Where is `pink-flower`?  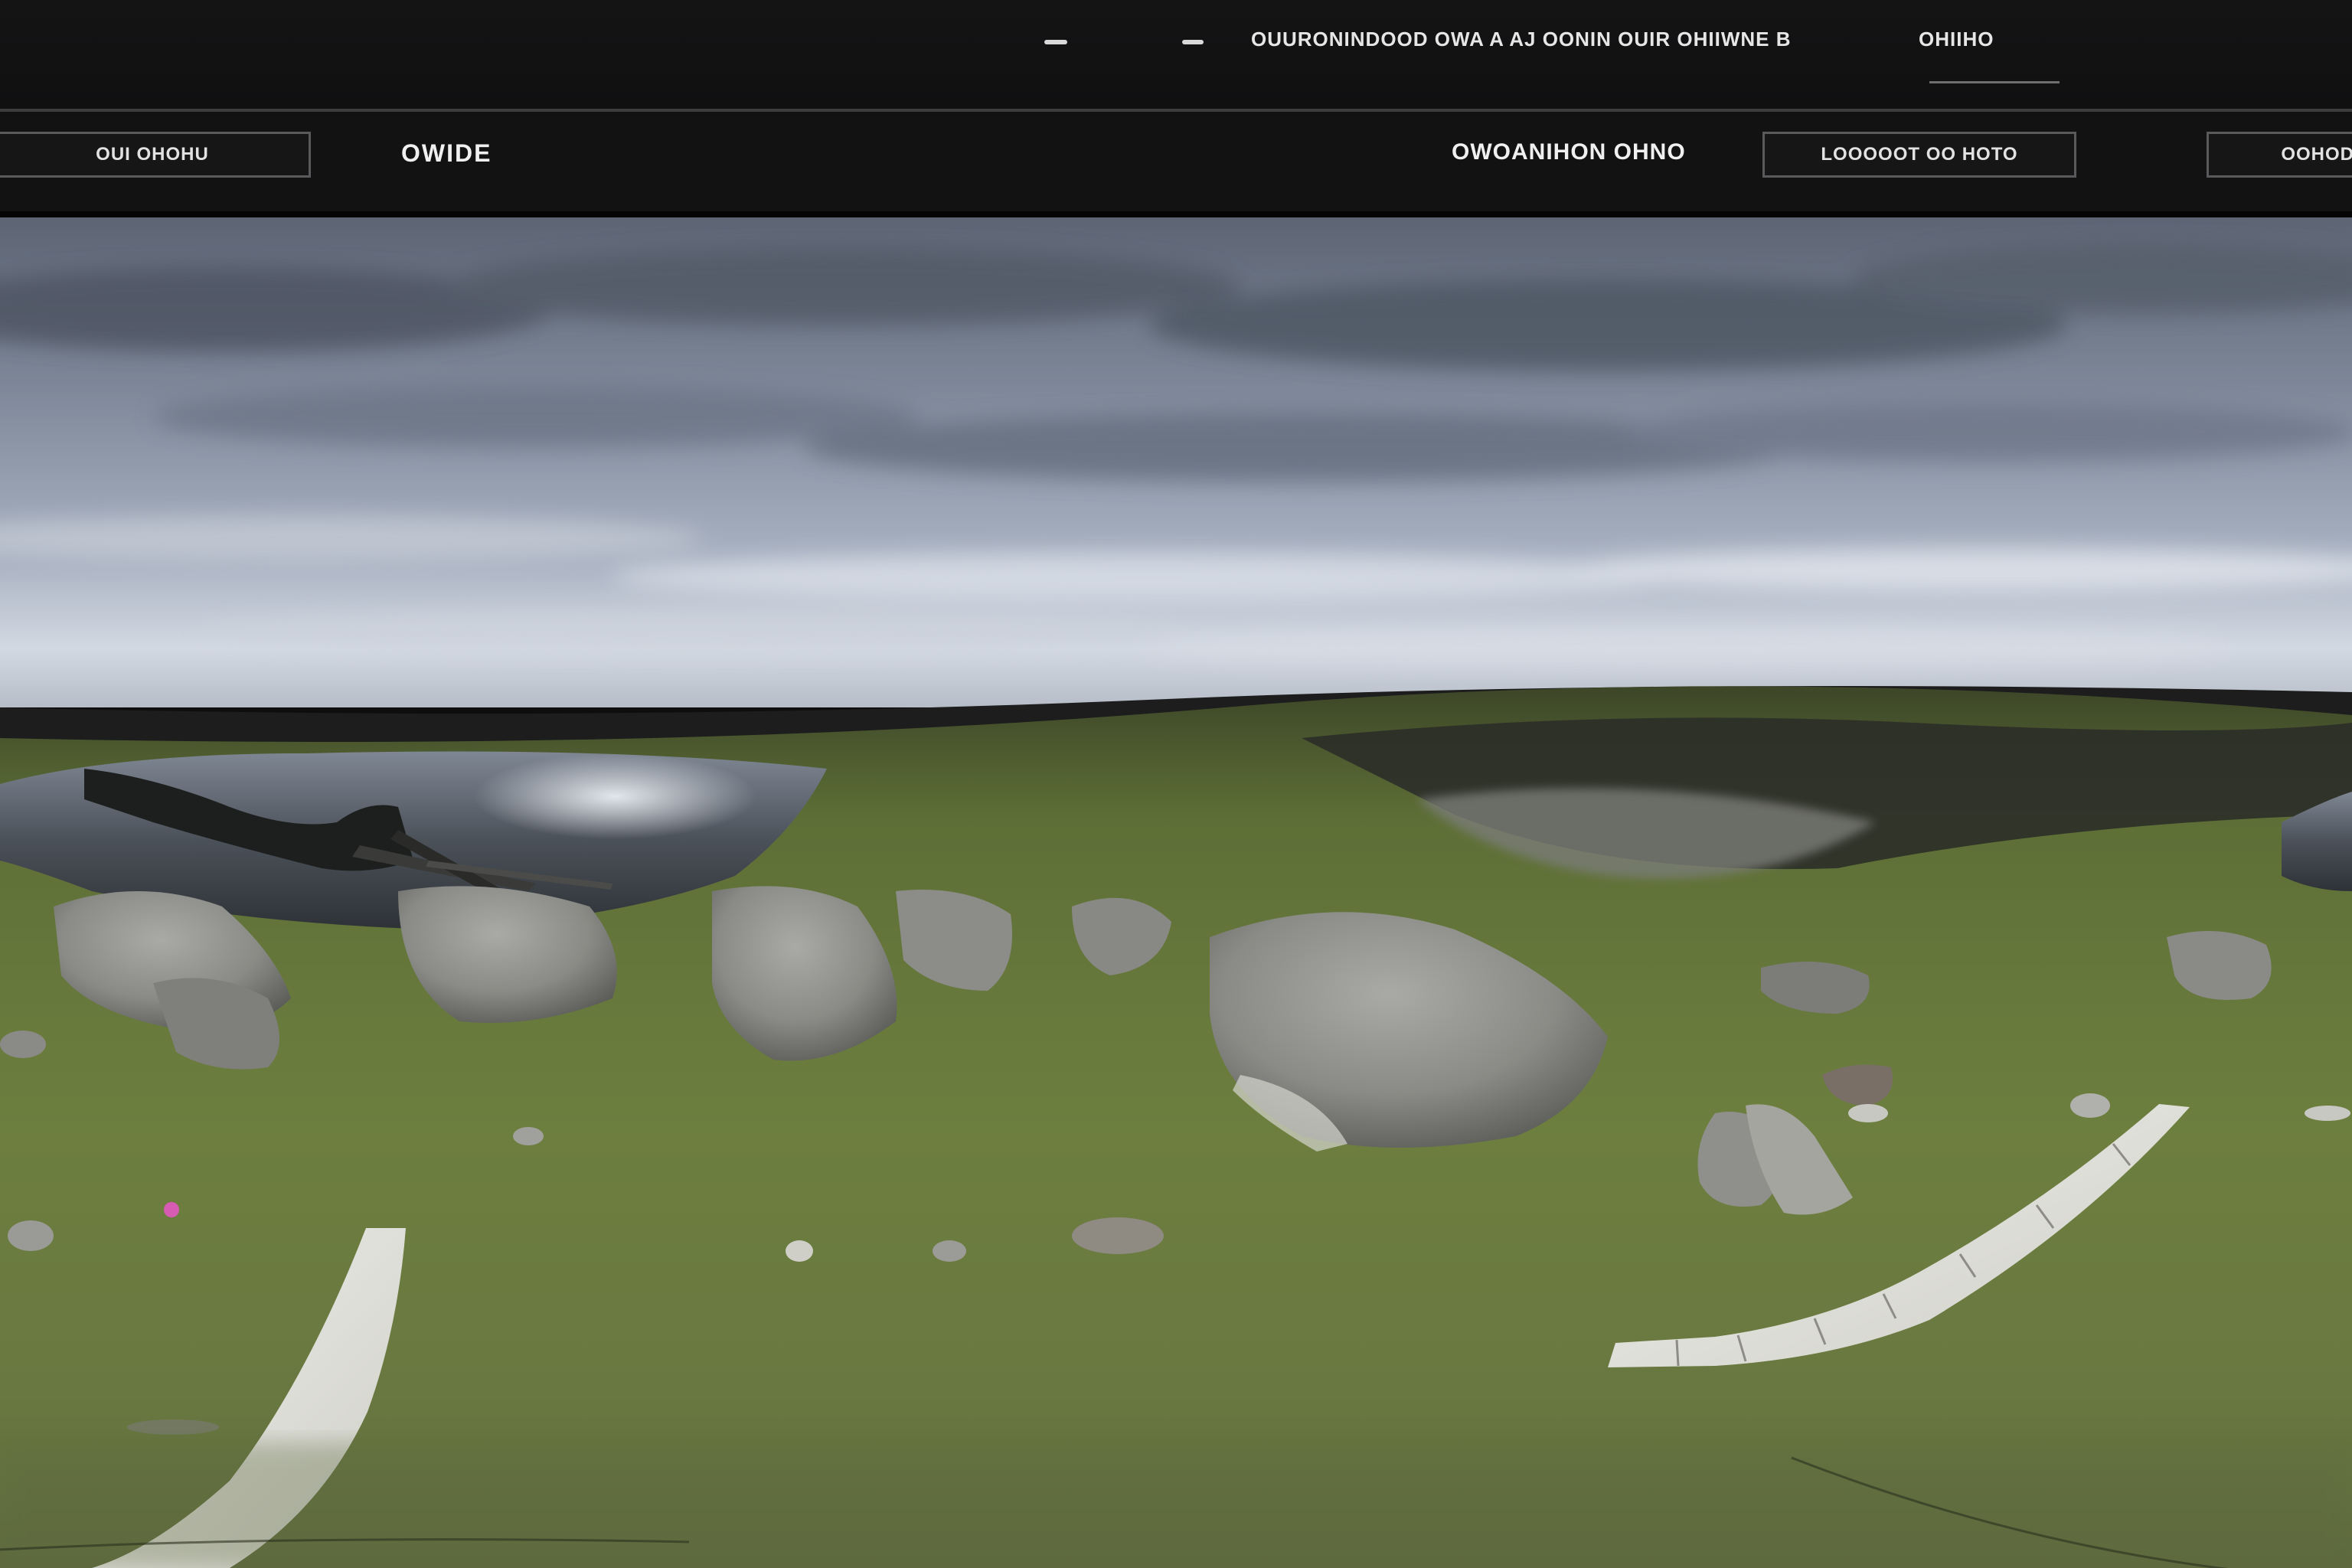 pink-flower is located at coordinates (171, 1209).